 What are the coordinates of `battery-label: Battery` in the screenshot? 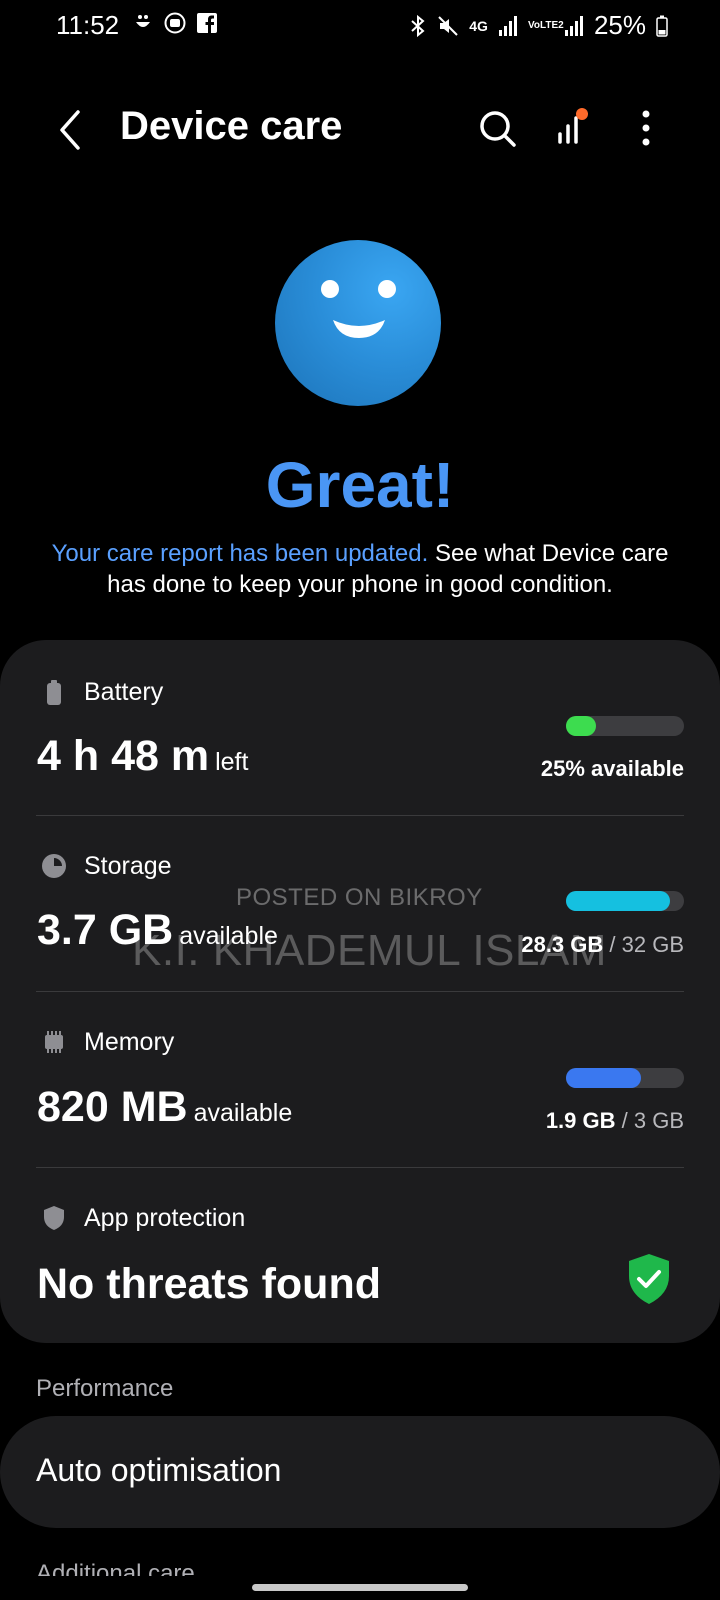 It's located at (124, 692).